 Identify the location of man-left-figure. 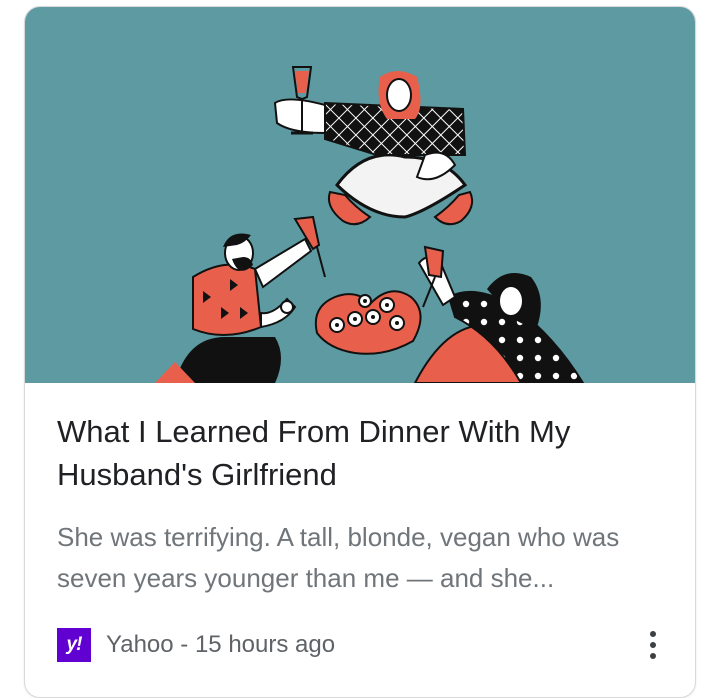
(240, 299).